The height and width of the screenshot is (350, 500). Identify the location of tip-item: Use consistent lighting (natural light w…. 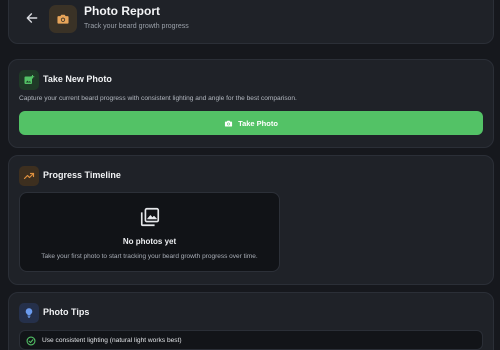
(251, 340).